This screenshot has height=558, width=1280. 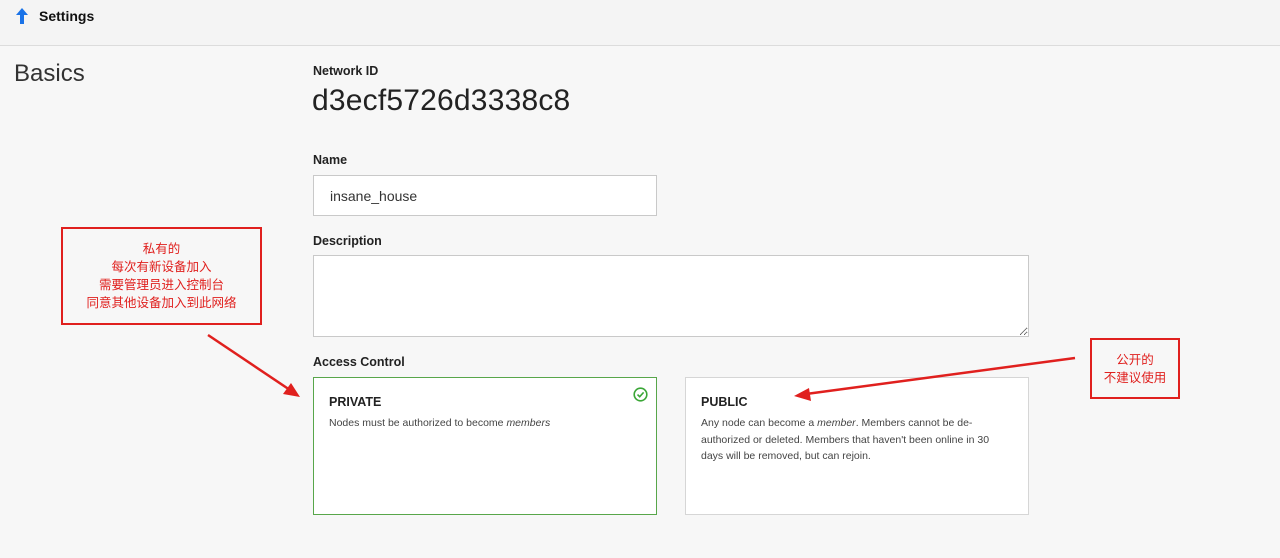 I want to click on annotation-line: 不建议使用, so click(x=1135, y=377).